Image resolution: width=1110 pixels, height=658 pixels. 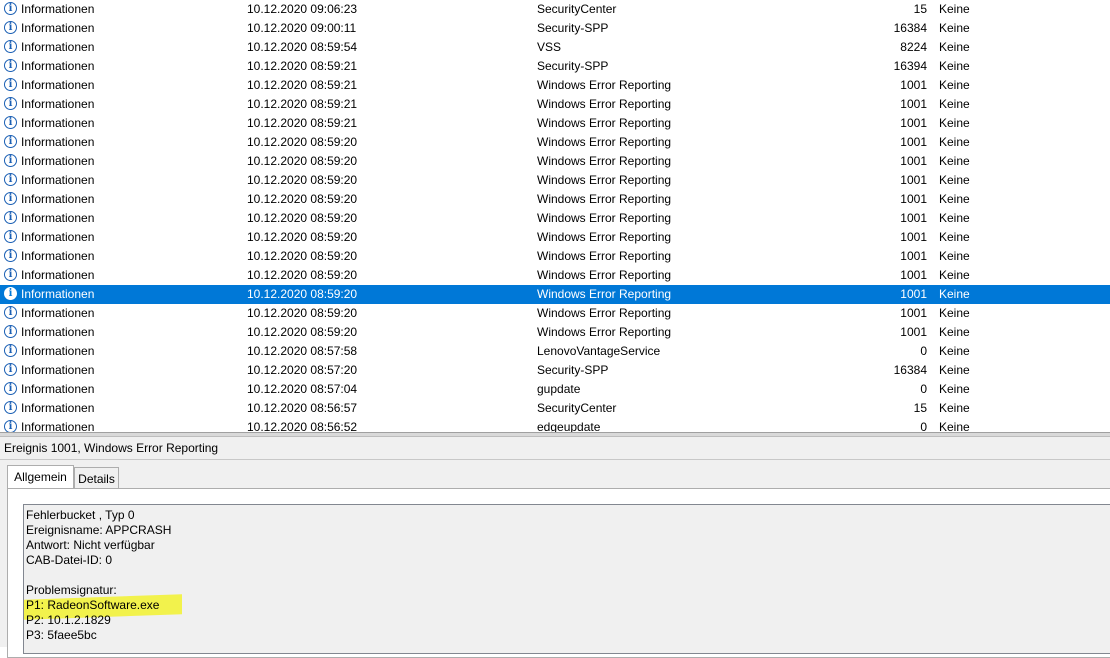 What do you see at coordinates (40, 477) in the screenshot?
I see `tab-general: Allgemein` at bounding box center [40, 477].